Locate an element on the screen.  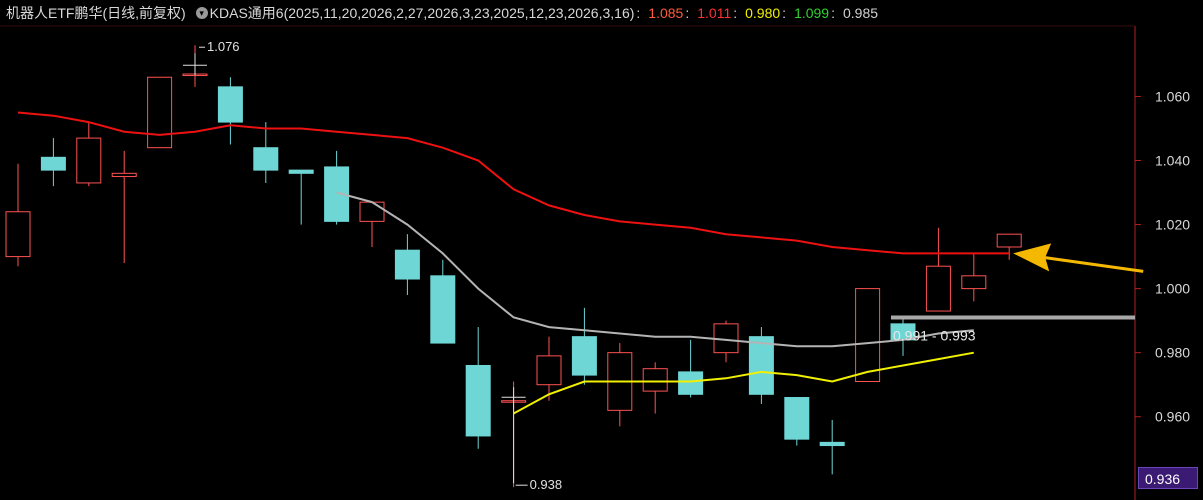
range-label: 0.991 - 0.993 is located at coordinates (934, 335).